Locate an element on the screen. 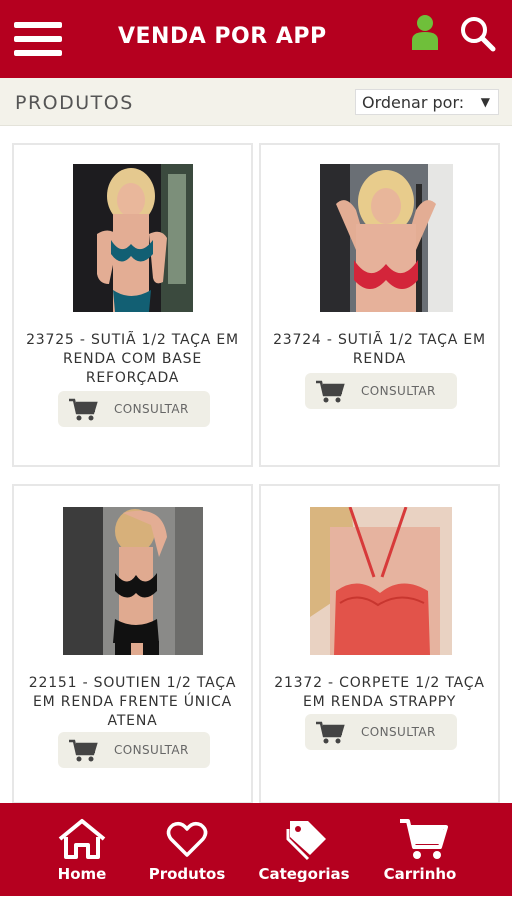 The height and width of the screenshot is (900, 512). app-title: VENDA POR APP is located at coordinates (222, 36).